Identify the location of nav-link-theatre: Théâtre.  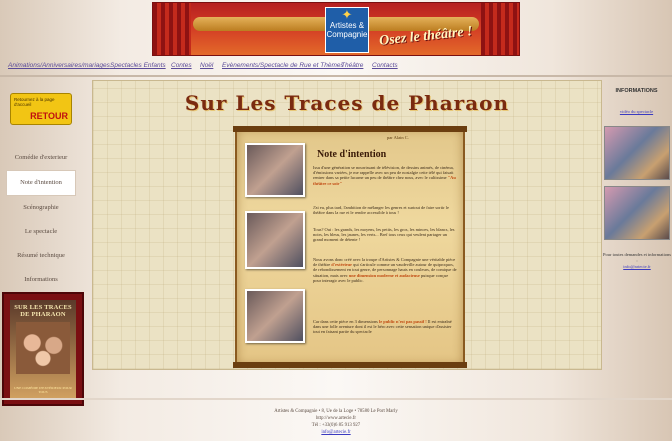
(352, 65).